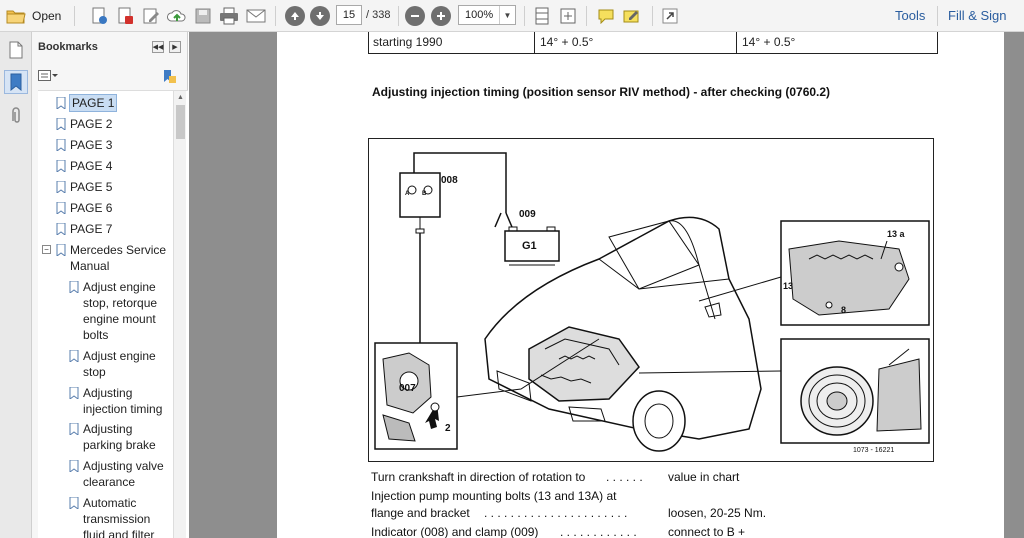  Describe the element at coordinates (788, 286) in the screenshot. I see `label-13: 13` at that location.